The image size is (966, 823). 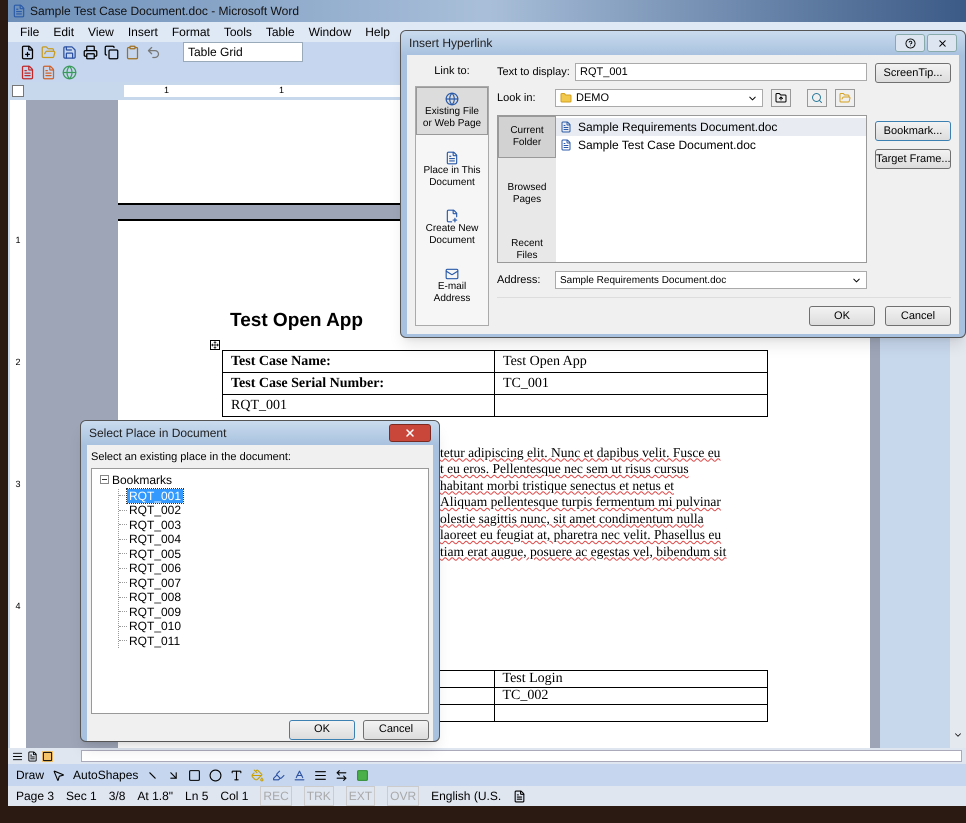 I want to click on bookmark-item: RQT_007, so click(x=155, y=583).